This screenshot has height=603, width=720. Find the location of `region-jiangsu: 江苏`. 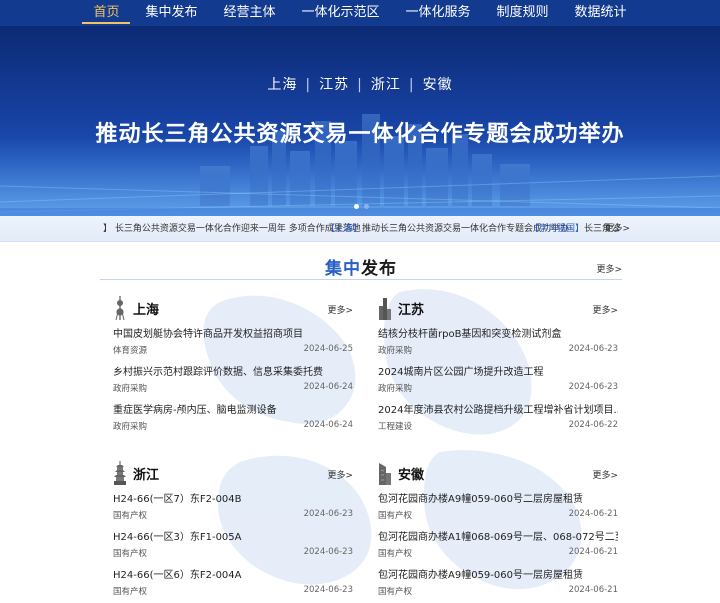

region-jiangsu: 江苏 is located at coordinates (334, 85).